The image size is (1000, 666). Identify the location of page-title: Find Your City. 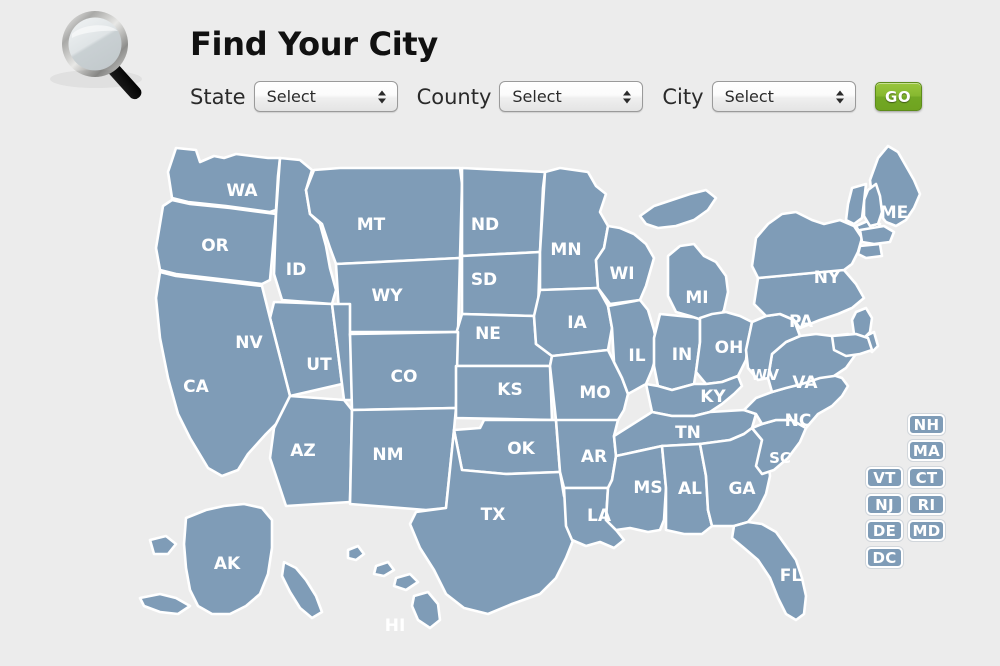
(314, 44).